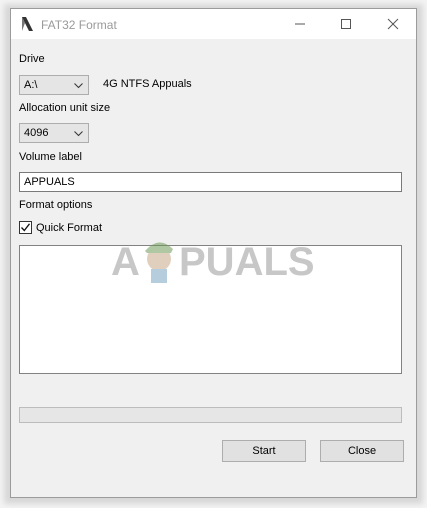  What do you see at coordinates (210, 415) in the screenshot?
I see `format-progress-bar` at bounding box center [210, 415].